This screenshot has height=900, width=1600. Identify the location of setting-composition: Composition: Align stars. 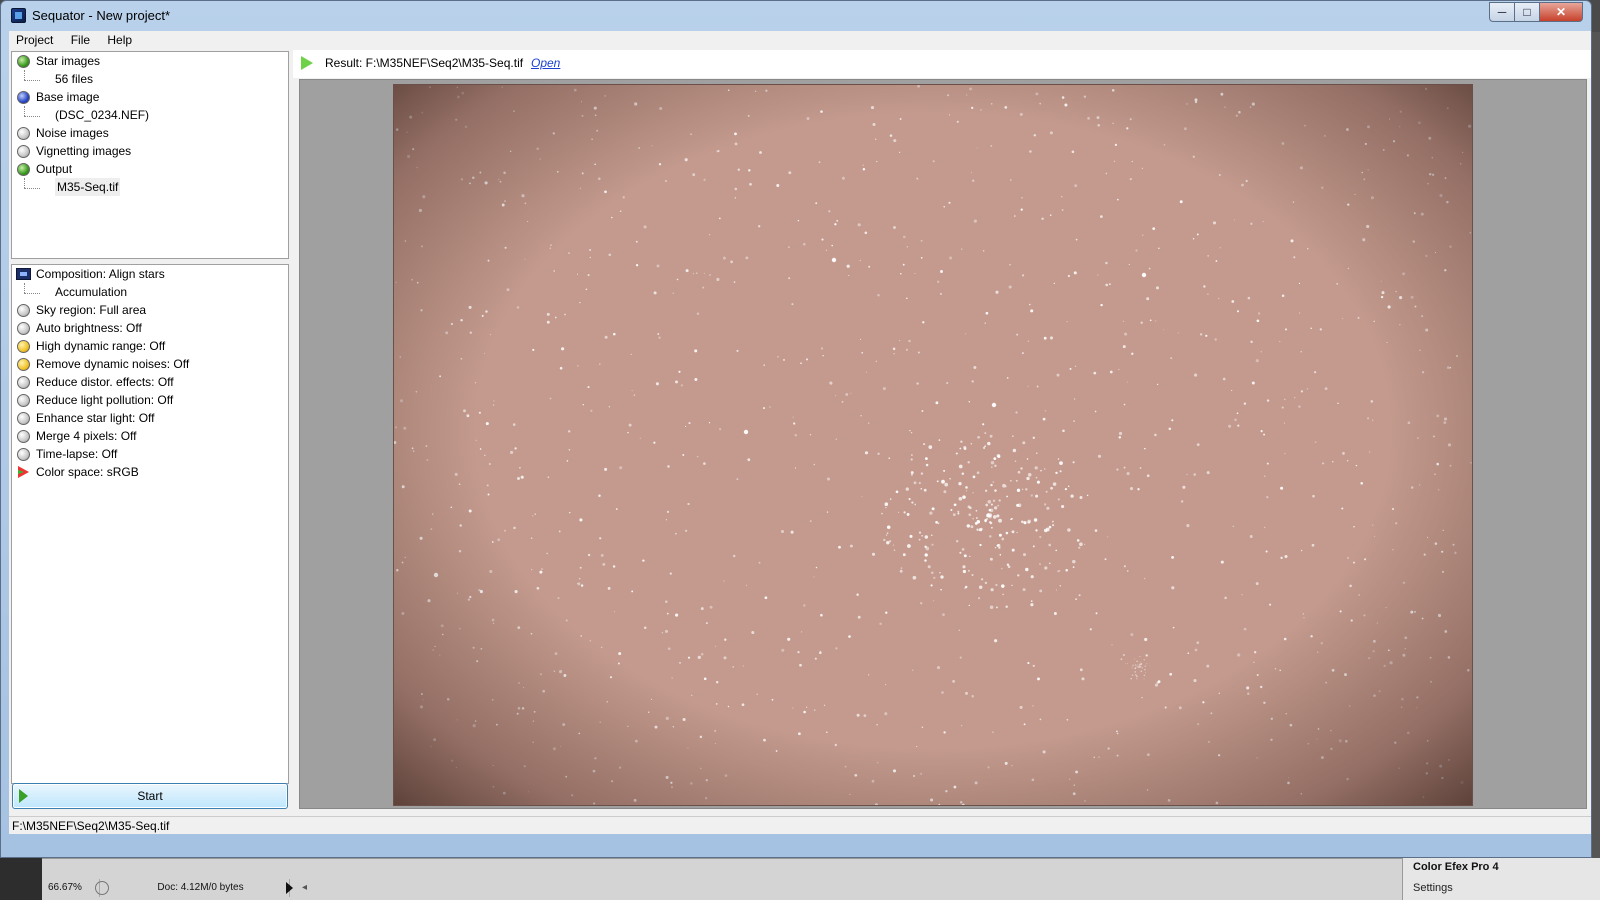
(150, 274).